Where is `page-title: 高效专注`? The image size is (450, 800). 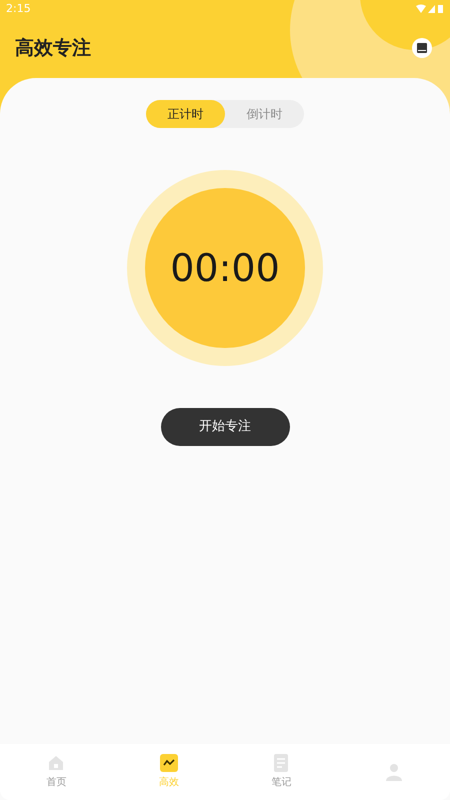 page-title: 高效专注 is located at coordinates (53, 48).